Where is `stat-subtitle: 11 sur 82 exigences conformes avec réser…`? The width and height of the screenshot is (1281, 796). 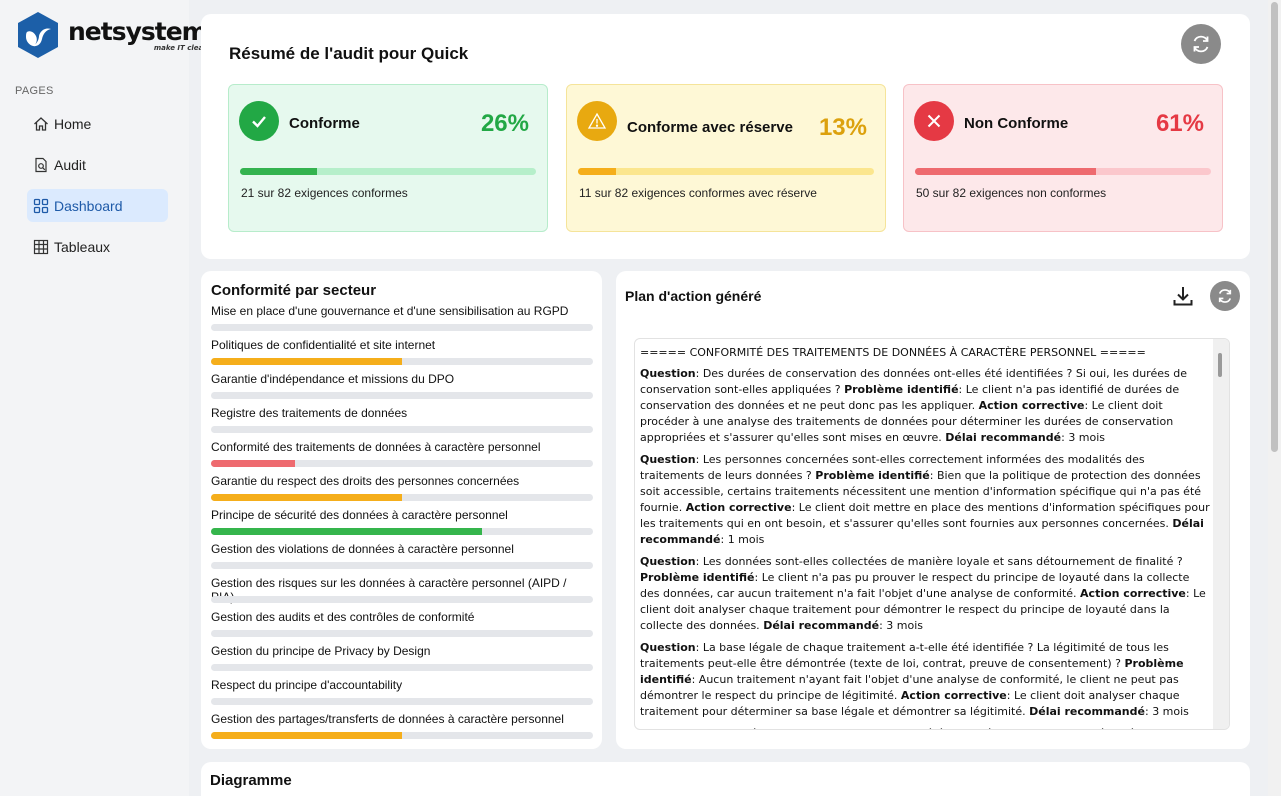
stat-subtitle: 11 sur 82 exigences conformes avec réser… is located at coordinates (698, 193).